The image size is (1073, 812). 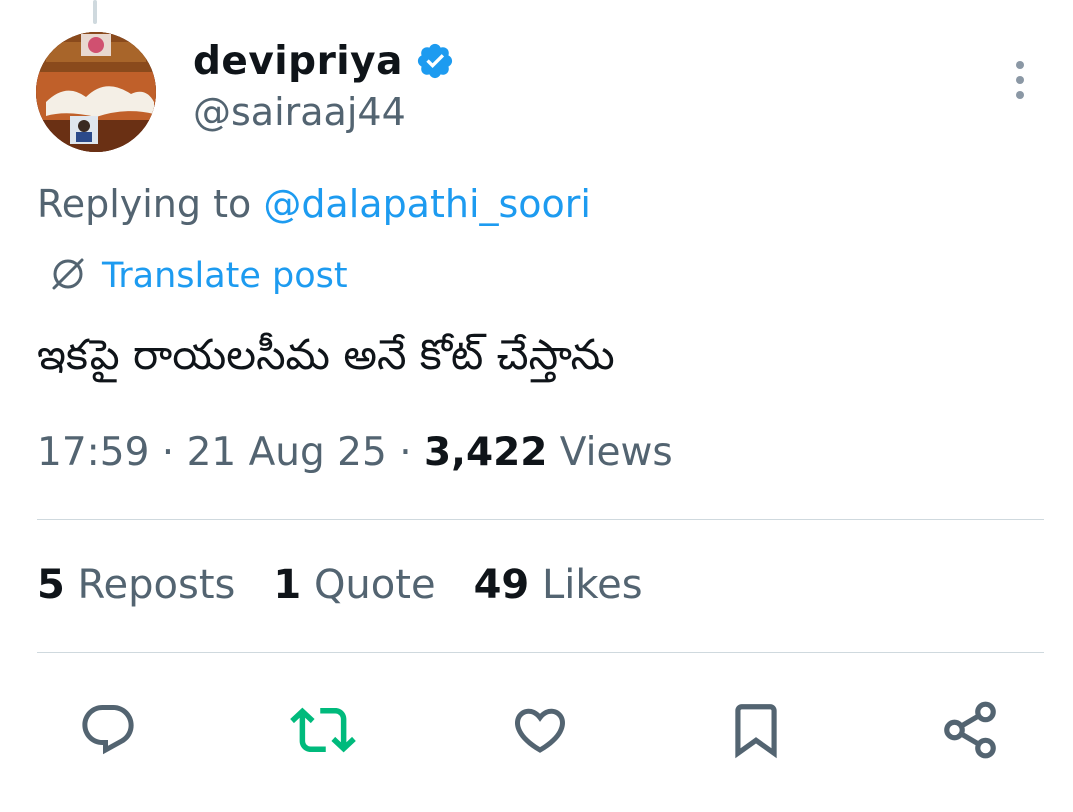 I want to click on quotes-count: 1, so click(x=287, y=585).